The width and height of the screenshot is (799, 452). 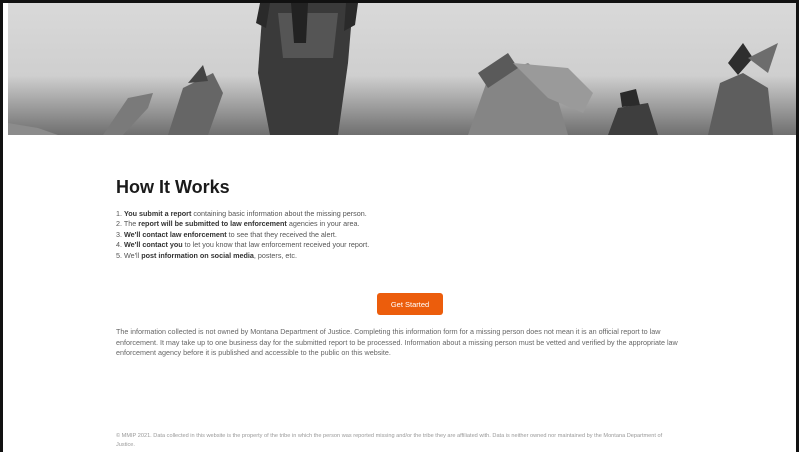 What do you see at coordinates (119, 213) in the screenshot?
I see `step-number: 1.` at bounding box center [119, 213].